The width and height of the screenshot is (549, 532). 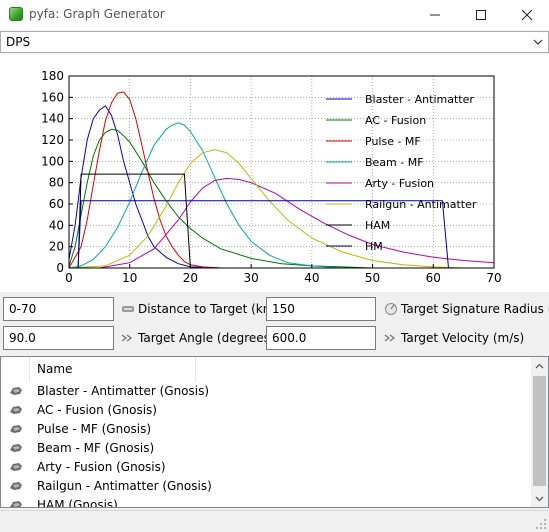 I want to click on close-icon, so click(x=527, y=15).